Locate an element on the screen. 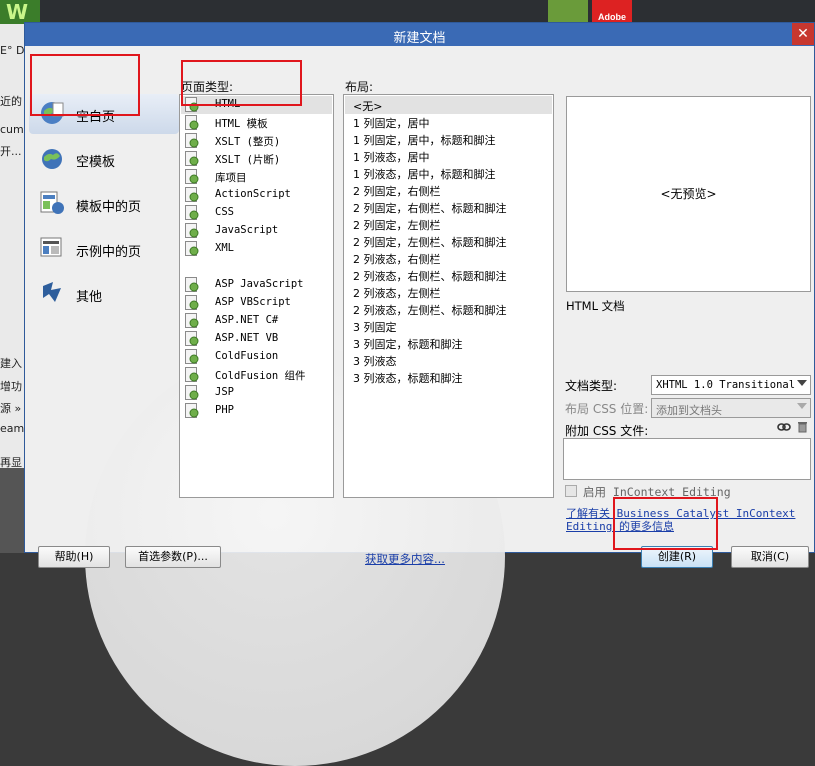  category-blank-template: 空模板 is located at coordinates (104, 159).